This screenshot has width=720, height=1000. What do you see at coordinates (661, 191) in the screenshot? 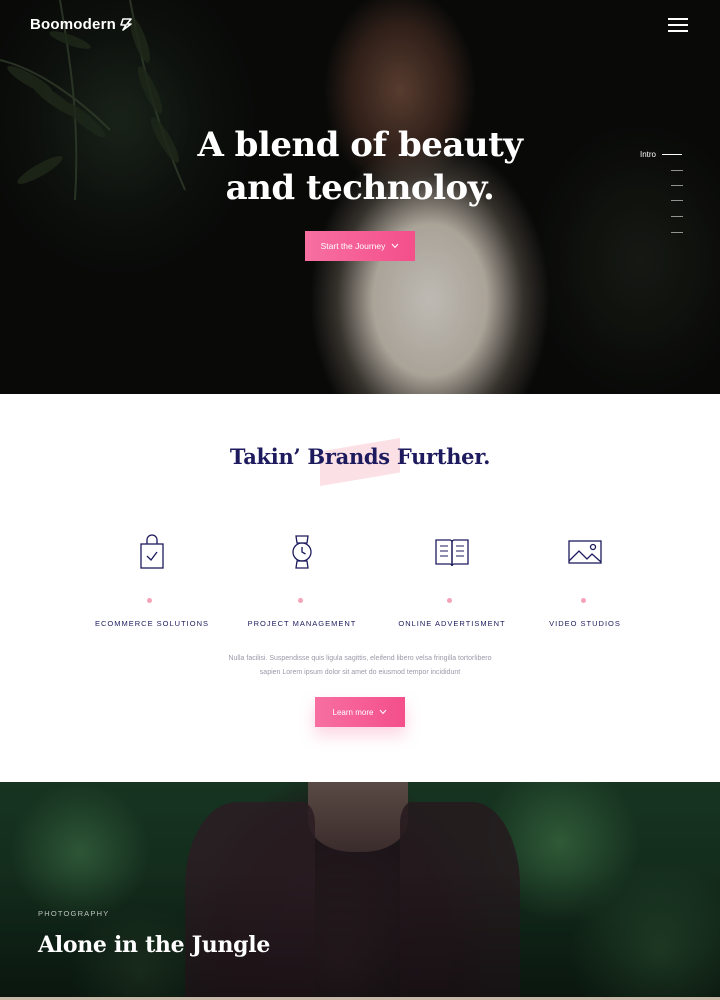
I see `section-side-nav: Intro` at bounding box center [661, 191].